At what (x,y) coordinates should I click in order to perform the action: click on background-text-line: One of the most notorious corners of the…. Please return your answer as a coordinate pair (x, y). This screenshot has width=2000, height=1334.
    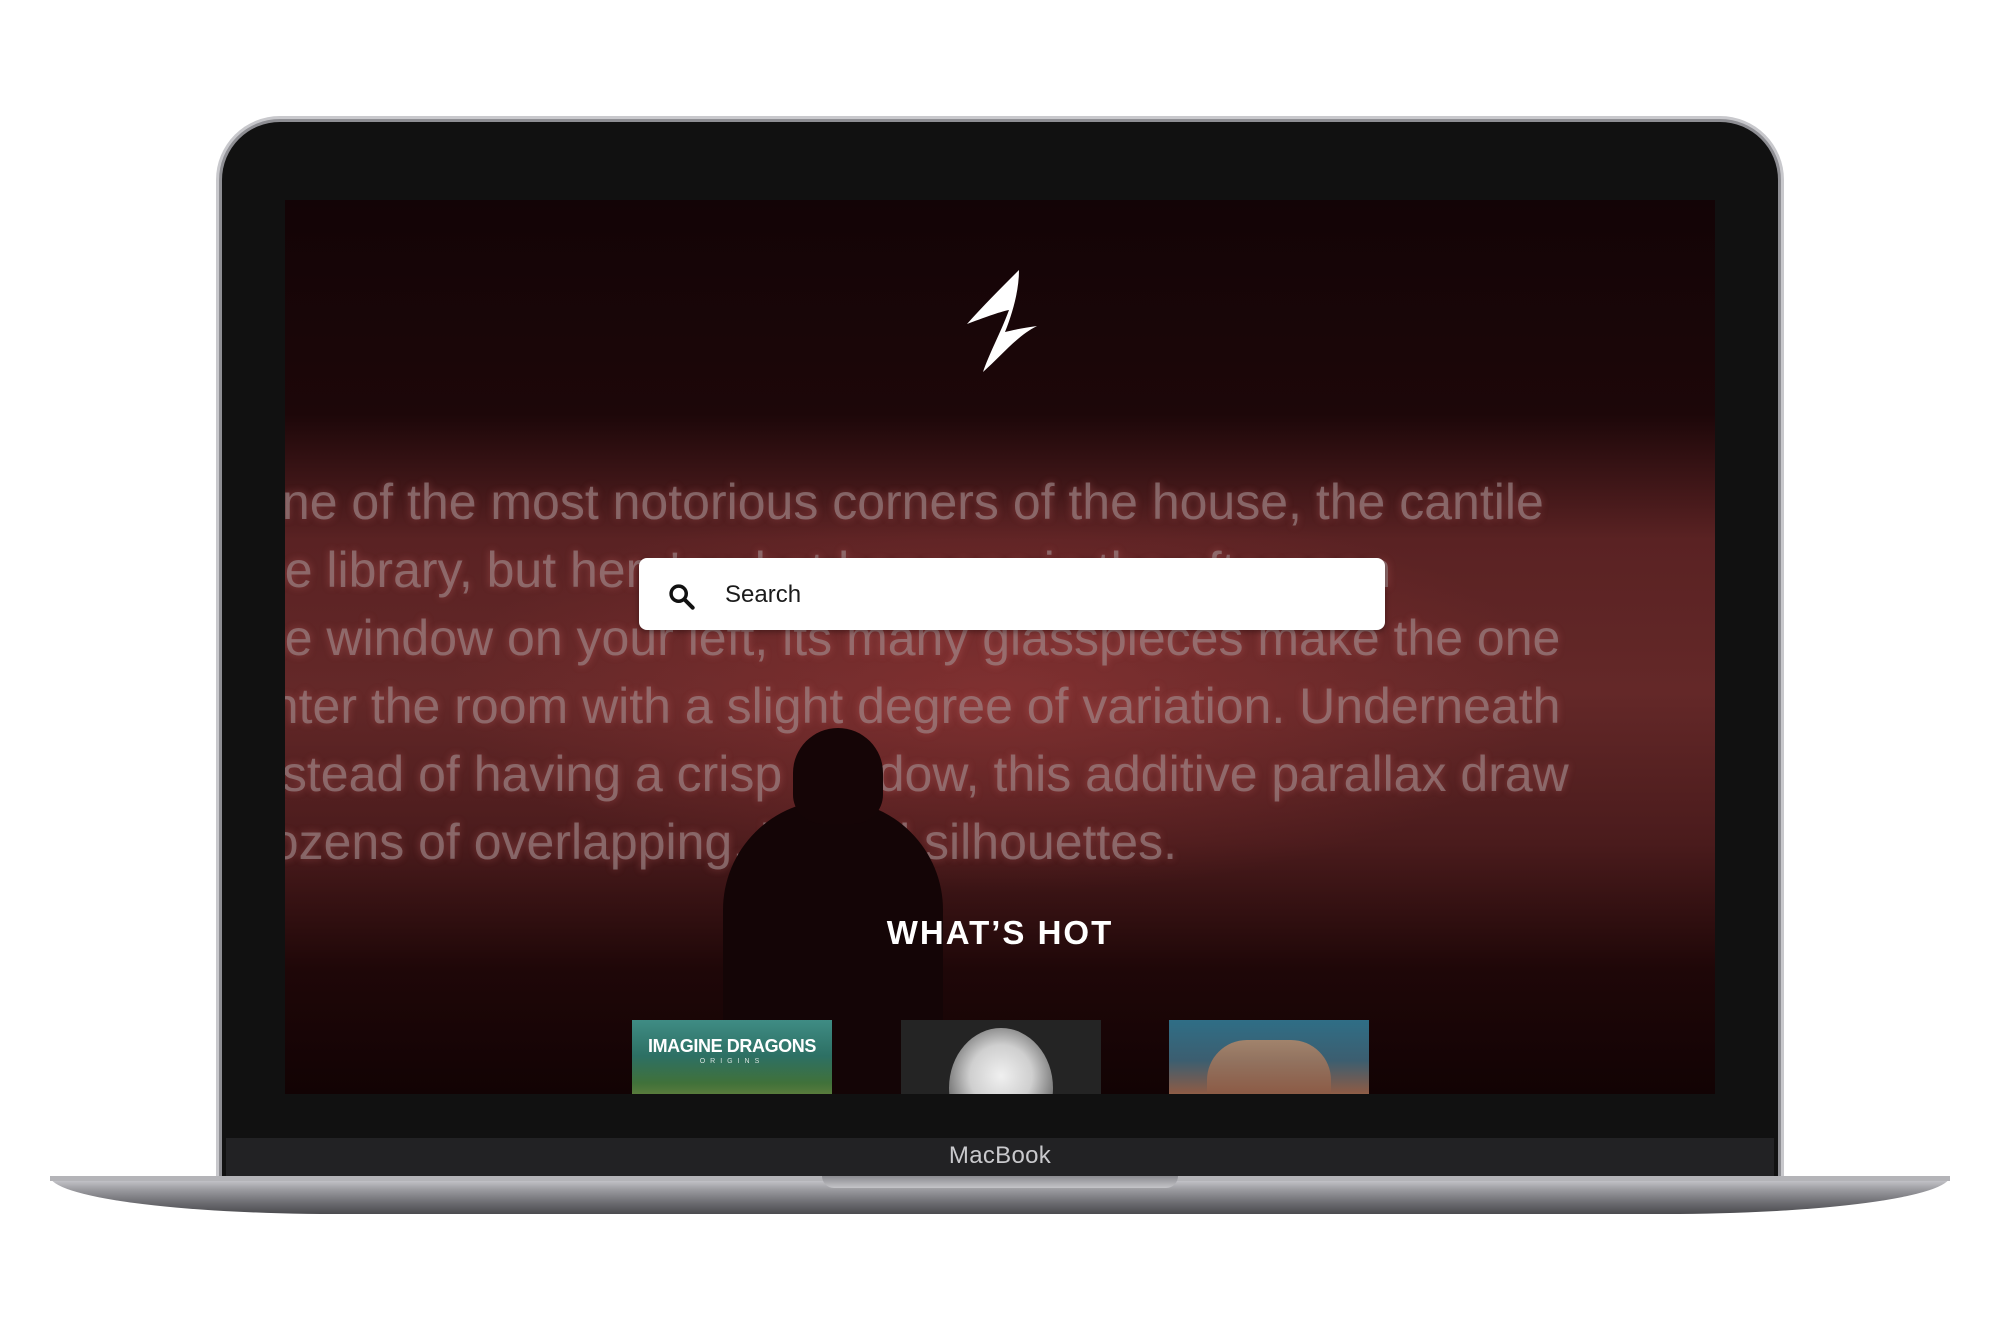
    Looking at the image, I should click on (914, 502).